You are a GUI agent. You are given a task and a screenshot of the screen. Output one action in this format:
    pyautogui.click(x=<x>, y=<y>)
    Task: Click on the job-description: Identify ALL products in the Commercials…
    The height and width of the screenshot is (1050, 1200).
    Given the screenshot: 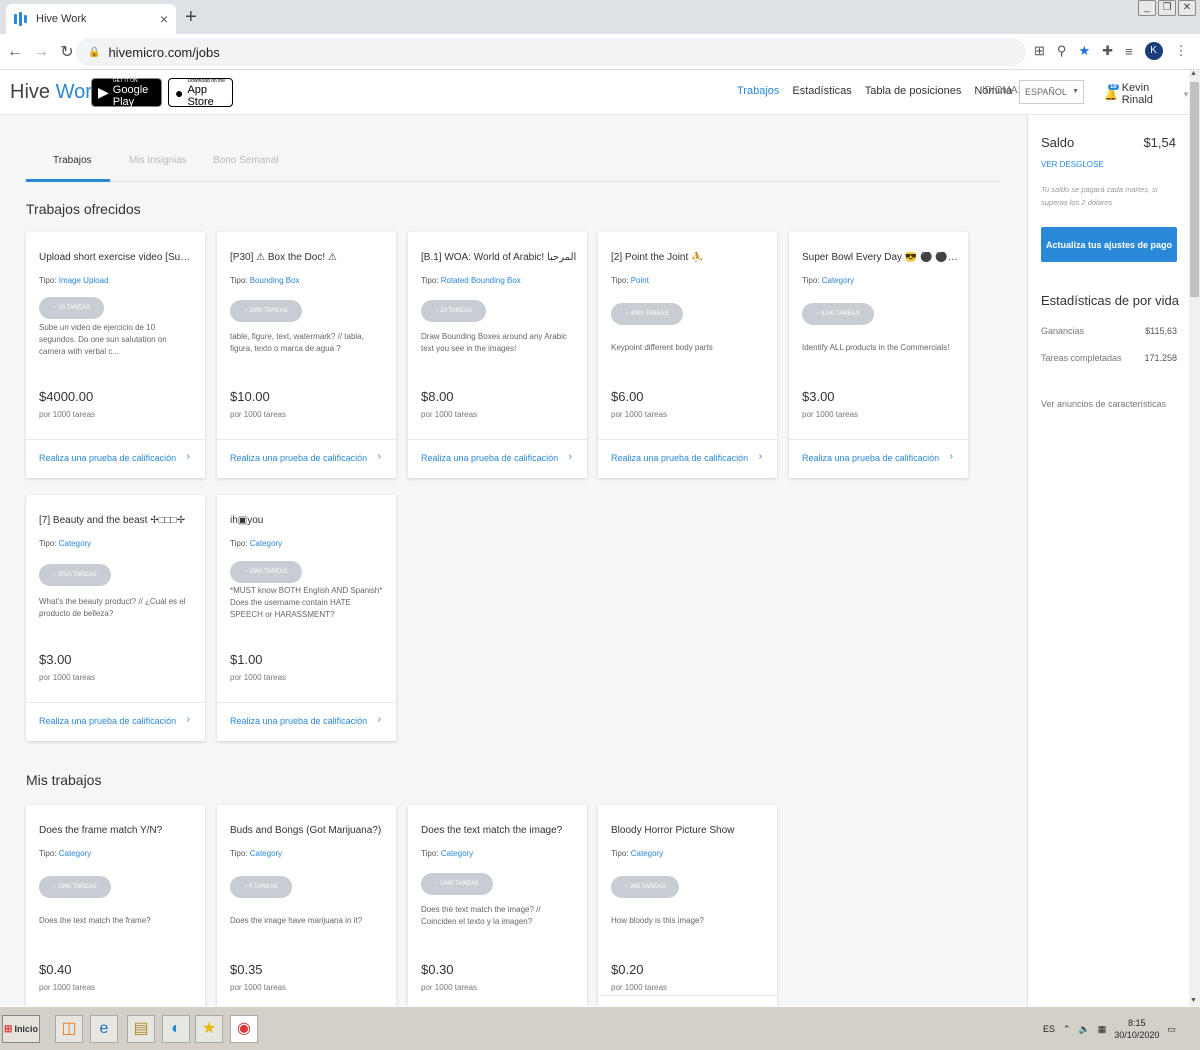 What is the action you would take?
    pyautogui.click(x=876, y=347)
    